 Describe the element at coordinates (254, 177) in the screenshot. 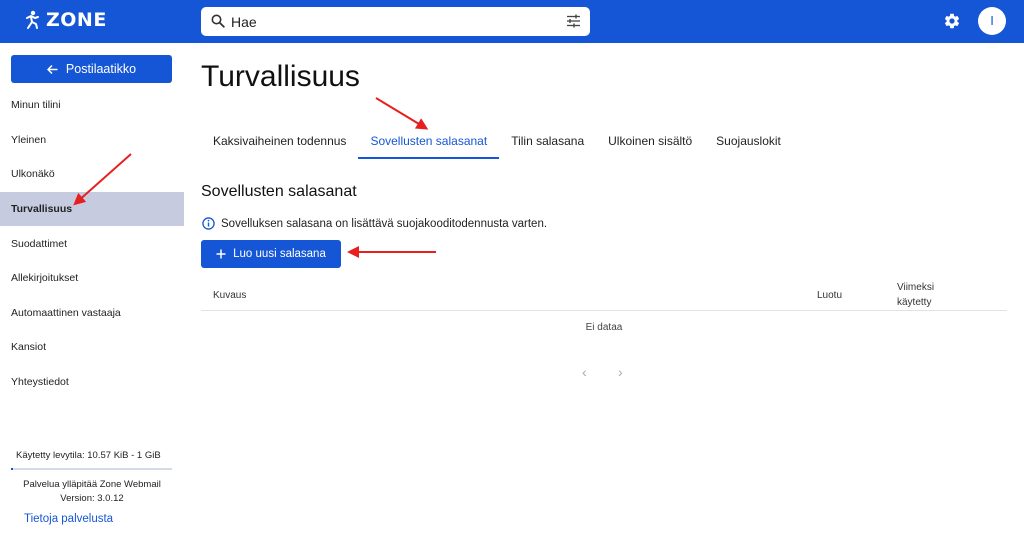

I see `annotation-arrows` at that location.